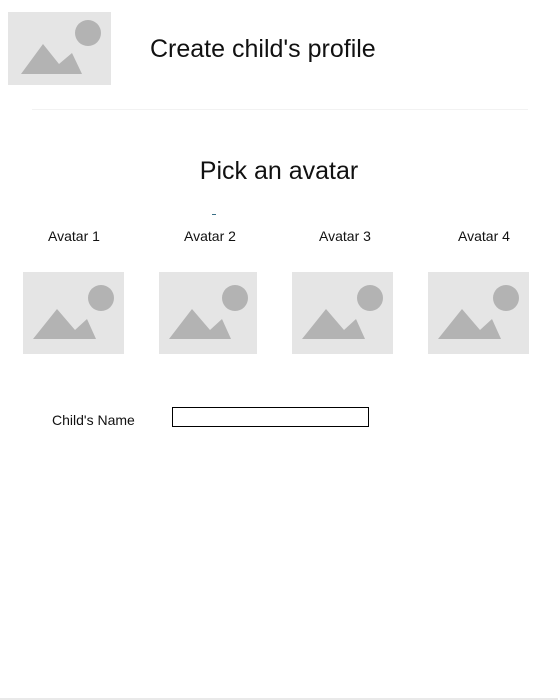  I want to click on childs-name-input, so click(270, 417).